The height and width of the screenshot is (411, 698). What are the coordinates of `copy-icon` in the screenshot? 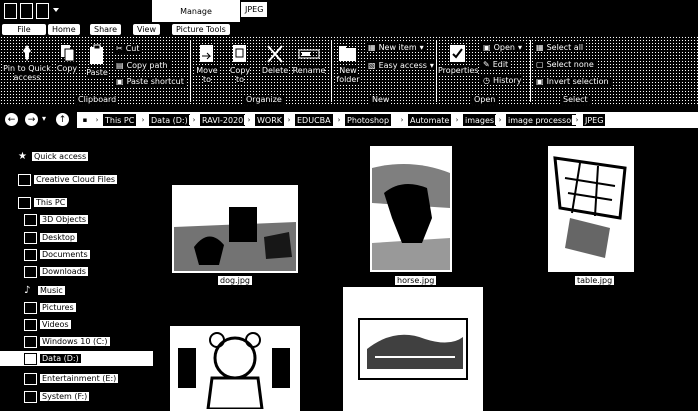 It's located at (68, 53).